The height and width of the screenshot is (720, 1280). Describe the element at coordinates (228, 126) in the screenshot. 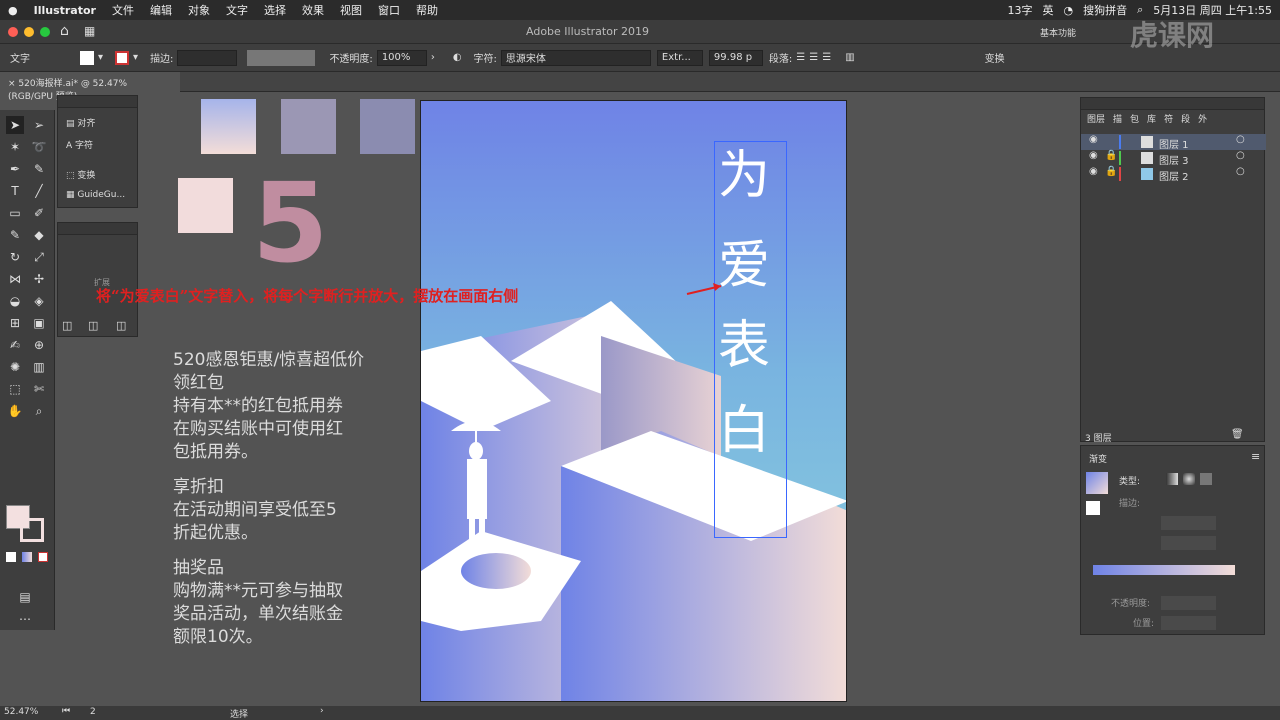

I see `swatch-gradient` at that location.